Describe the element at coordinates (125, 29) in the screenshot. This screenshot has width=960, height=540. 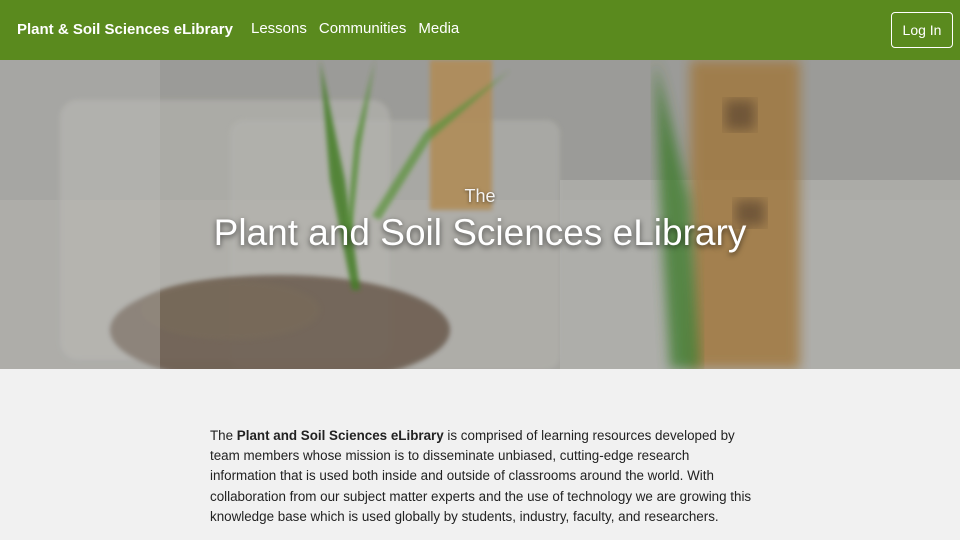
I see `brand-link: Plant & Soil Sciences eLibrary` at that location.